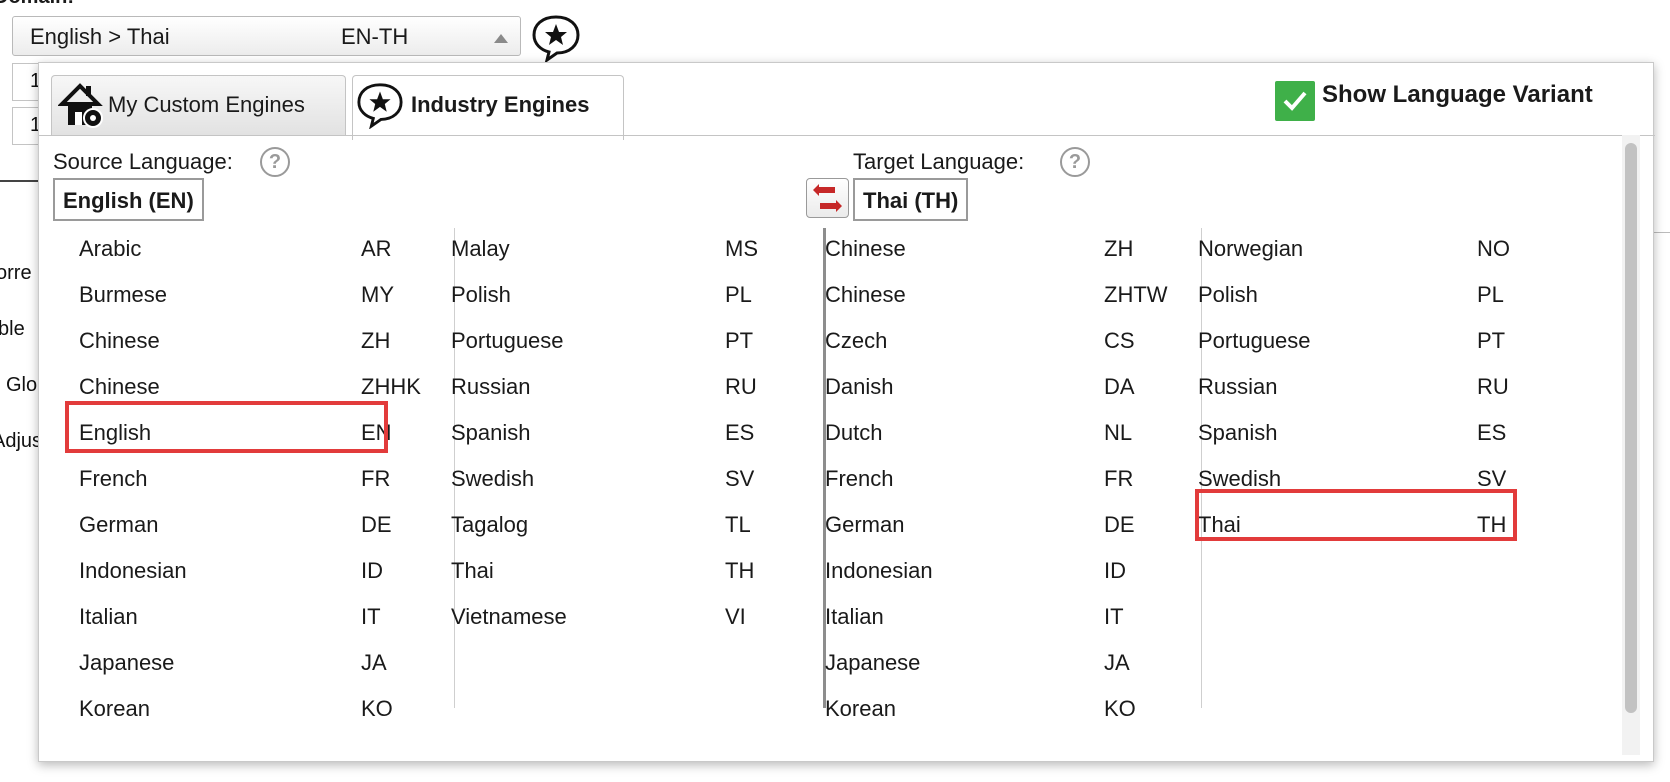  What do you see at coordinates (1015, 435) in the screenshot?
I see `language-option: Dutch NL` at bounding box center [1015, 435].